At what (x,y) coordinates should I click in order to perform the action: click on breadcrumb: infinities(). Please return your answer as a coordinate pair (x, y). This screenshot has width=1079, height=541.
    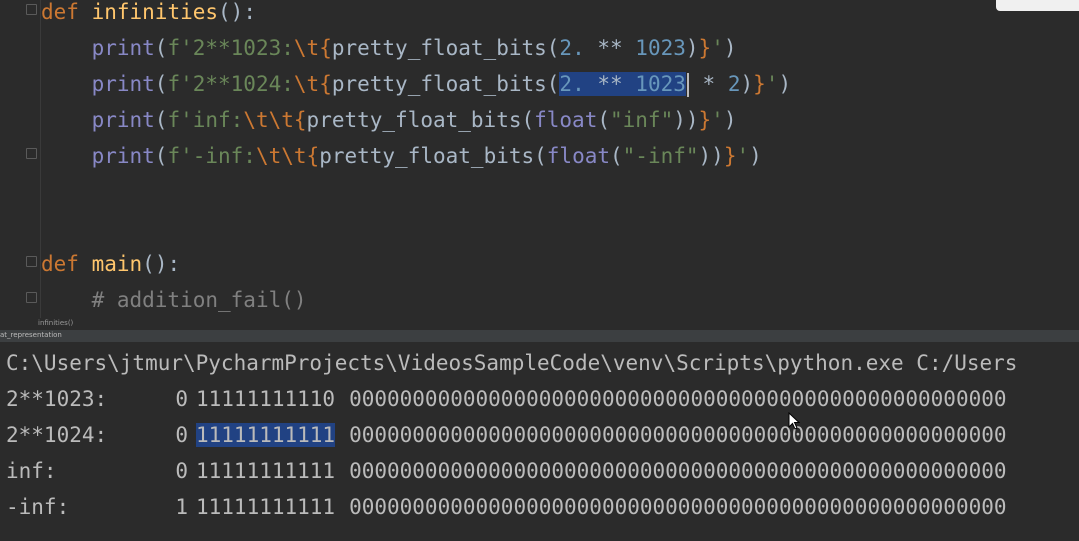
    Looking at the image, I should click on (539, 324).